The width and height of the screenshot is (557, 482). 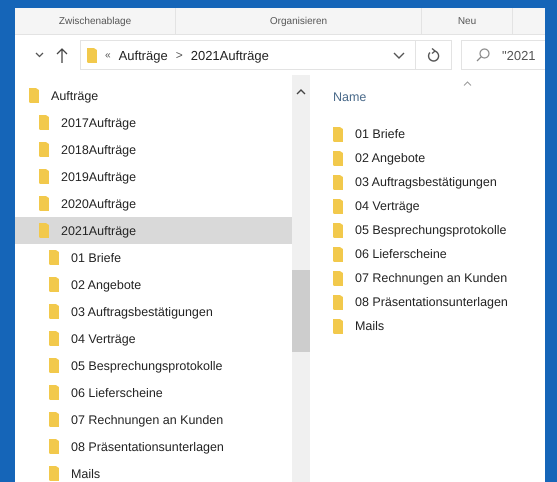 What do you see at coordinates (358, 326) in the screenshot?
I see `folder-item: Mails` at bounding box center [358, 326].